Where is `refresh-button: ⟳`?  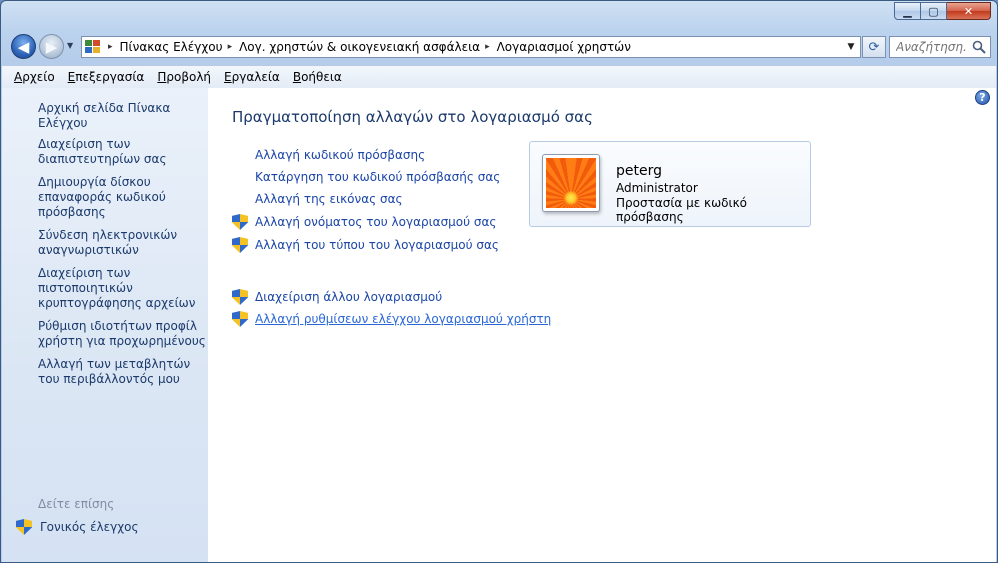
refresh-button: ⟳ is located at coordinates (874, 47).